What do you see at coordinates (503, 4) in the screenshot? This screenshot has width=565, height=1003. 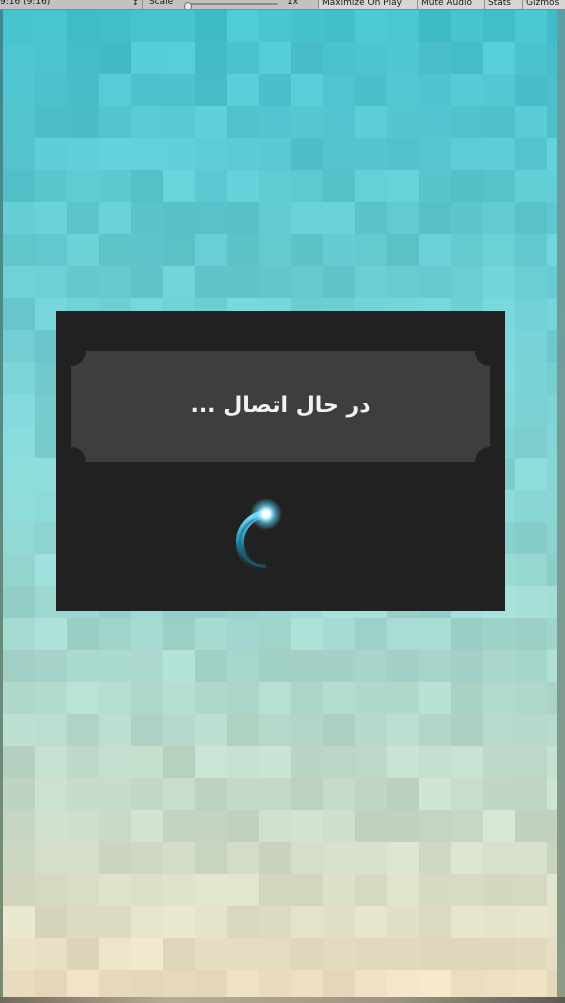 I see `stats-toggle: Stats` at bounding box center [503, 4].